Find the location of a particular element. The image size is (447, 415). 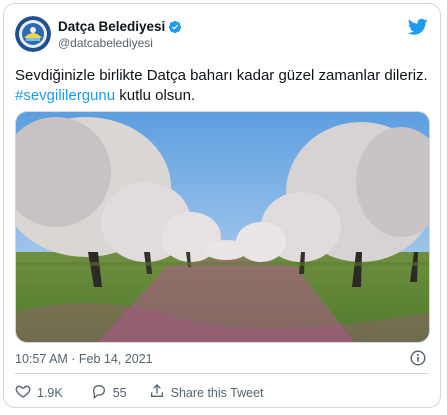

divider is located at coordinates (222, 373).